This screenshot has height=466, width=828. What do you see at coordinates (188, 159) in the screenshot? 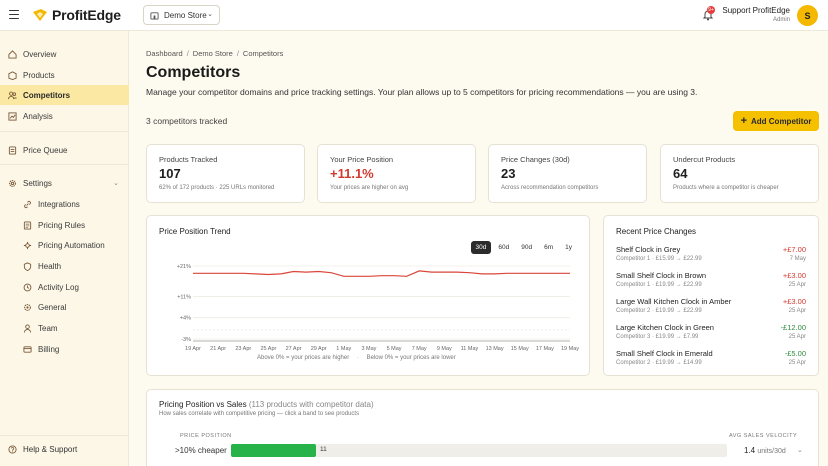
I see `stat-label: Products Tracked` at bounding box center [188, 159].